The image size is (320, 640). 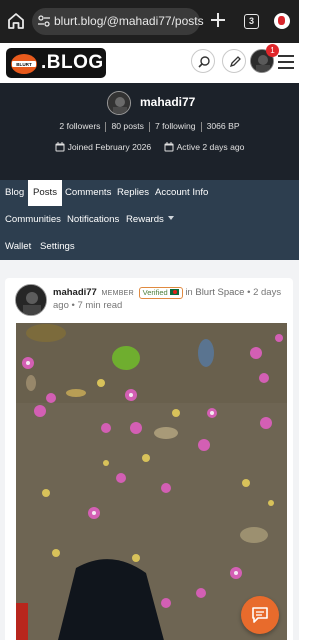 What do you see at coordinates (127, 126) in the screenshot?
I see `posts-count: 80 posts` at bounding box center [127, 126].